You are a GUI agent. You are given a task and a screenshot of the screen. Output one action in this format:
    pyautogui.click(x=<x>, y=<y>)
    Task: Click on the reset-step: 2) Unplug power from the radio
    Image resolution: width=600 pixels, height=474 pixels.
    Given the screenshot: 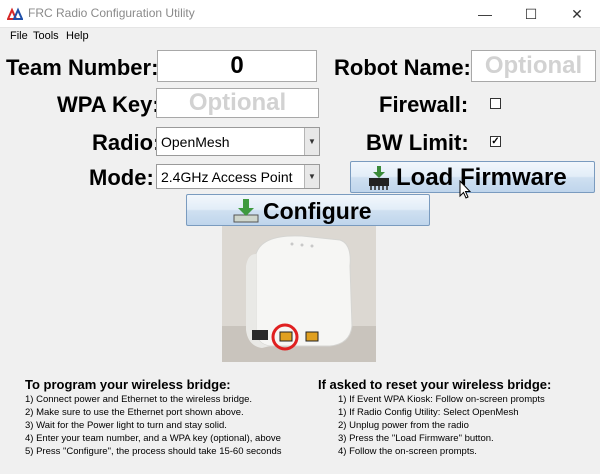 What is the action you would take?
    pyautogui.click(x=403, y=425)
    